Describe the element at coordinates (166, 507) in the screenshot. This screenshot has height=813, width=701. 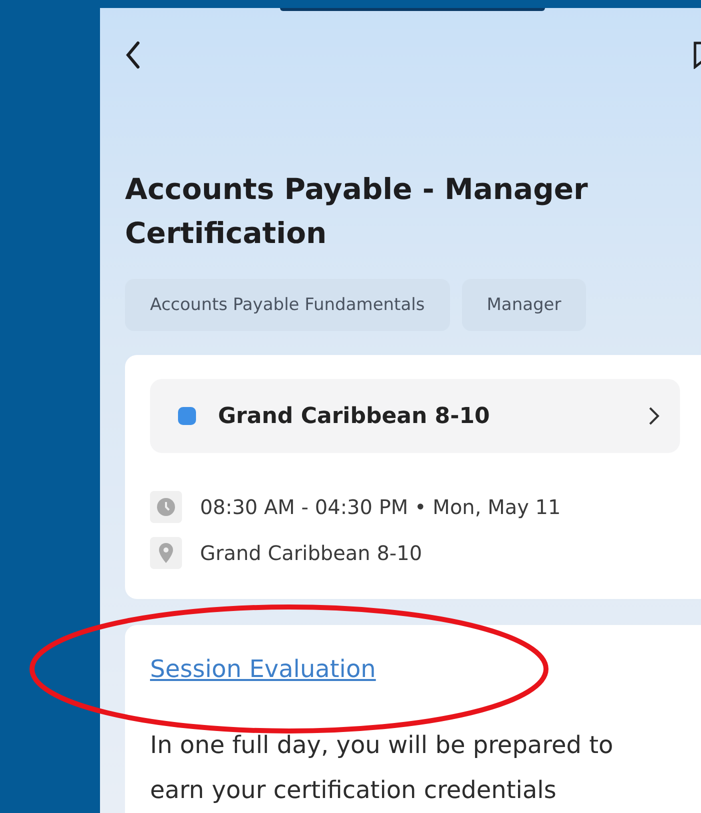
I see `clock-icon` at that location.